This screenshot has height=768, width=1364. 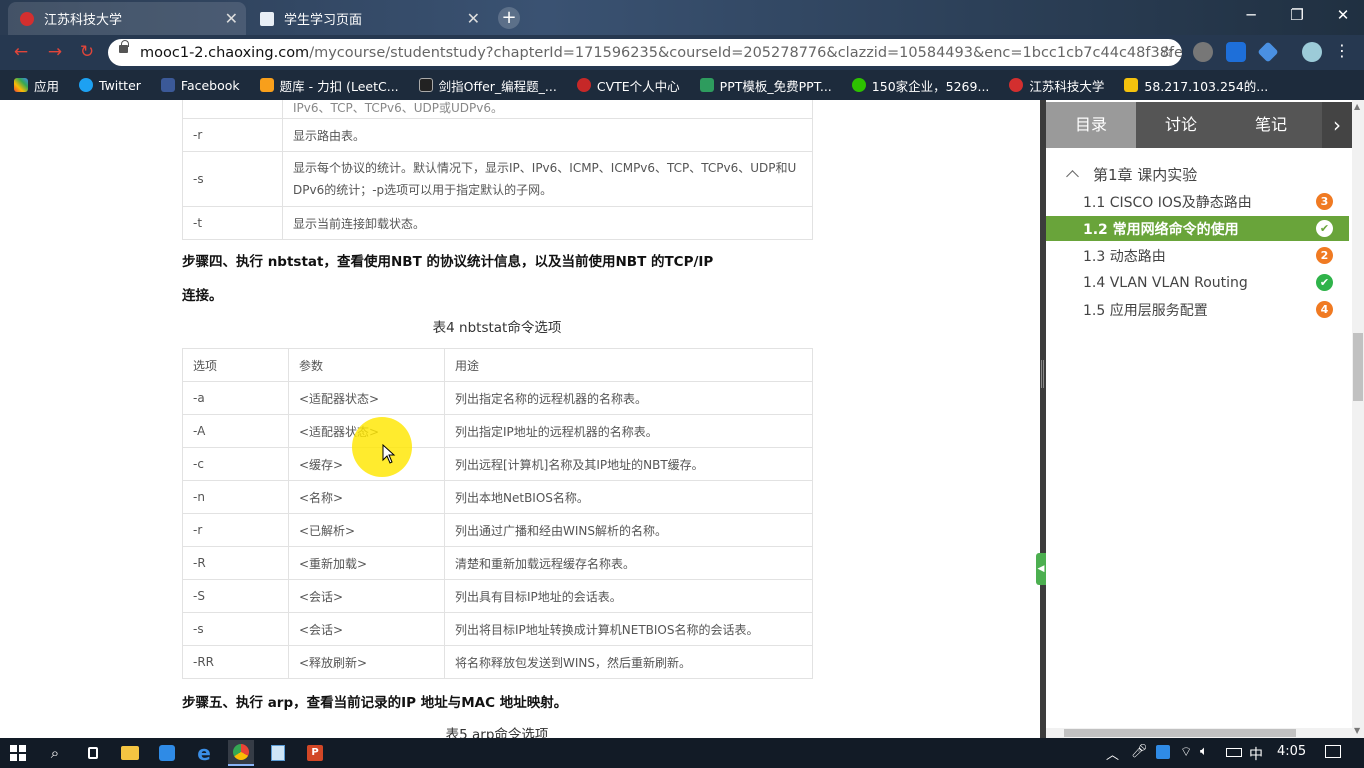 What do you see at coordinates (1197, 201) in the screenshot?
I see `sidebar-item-1-1: 1.1 CISCO IOS及静态路由 3` at bounding box center [1197, 201].